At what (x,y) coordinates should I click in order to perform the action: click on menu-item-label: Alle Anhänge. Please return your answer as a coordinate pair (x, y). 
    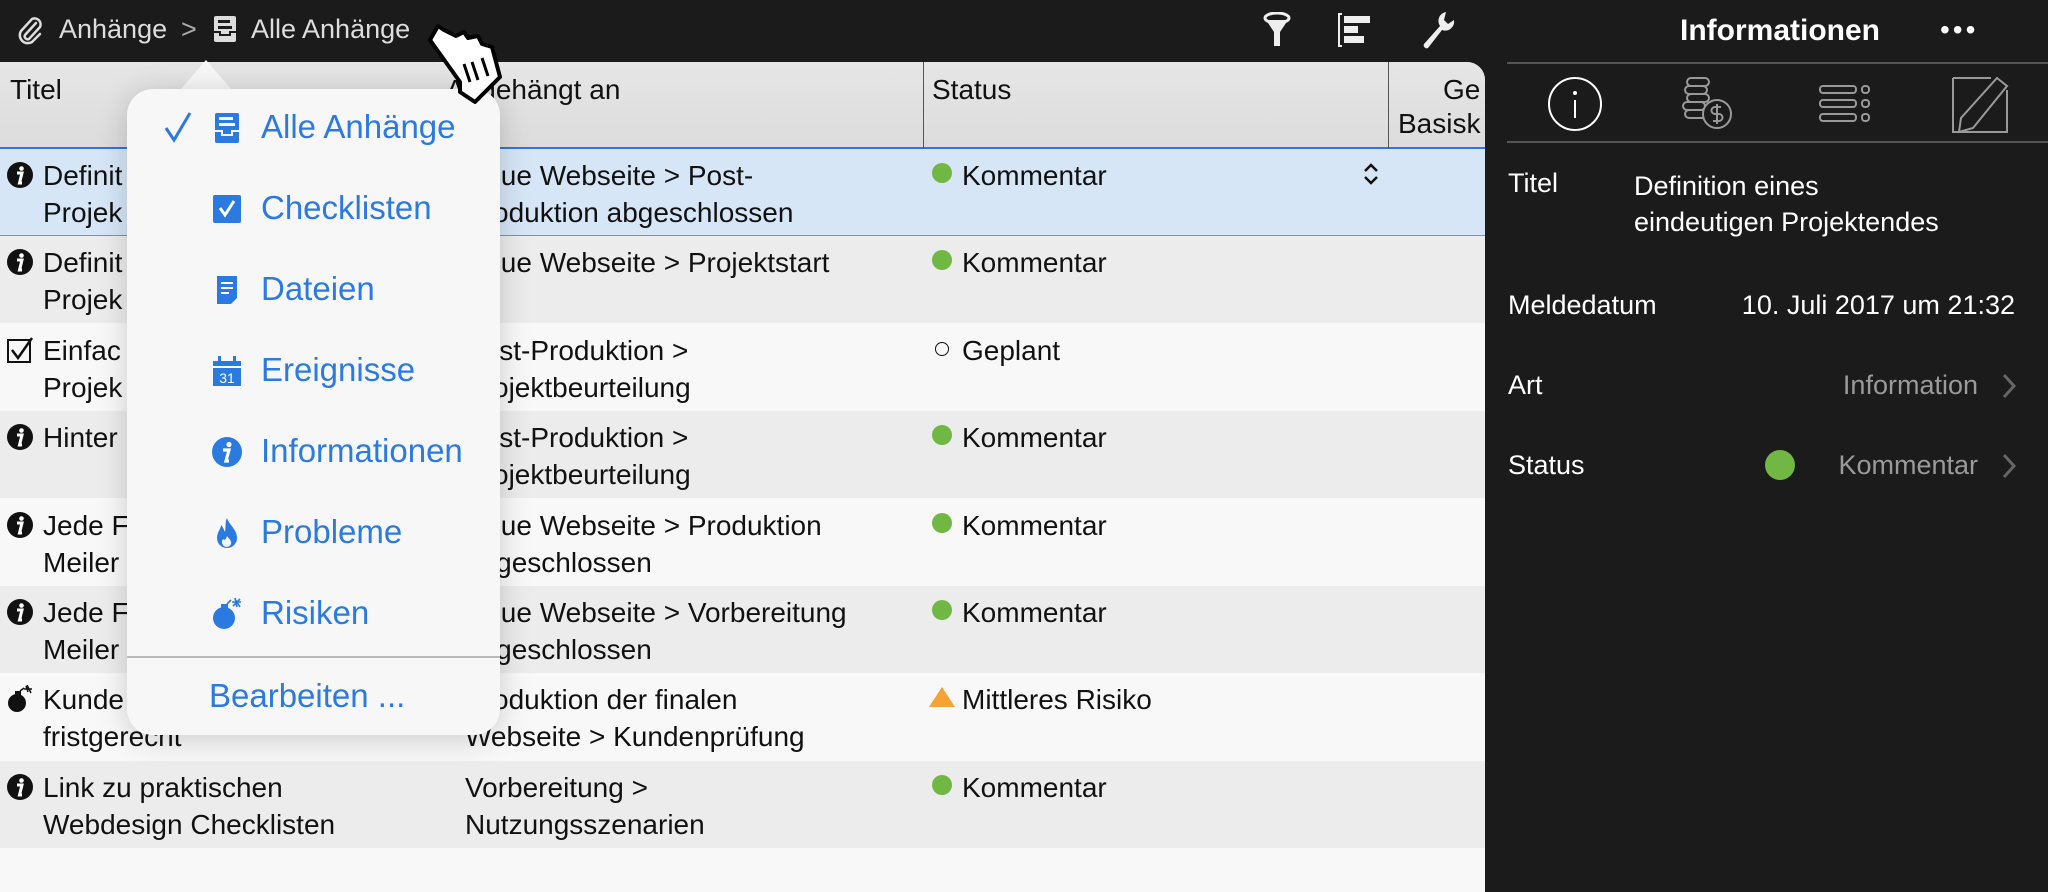
    Looking at the image, I should click on (358, 126).